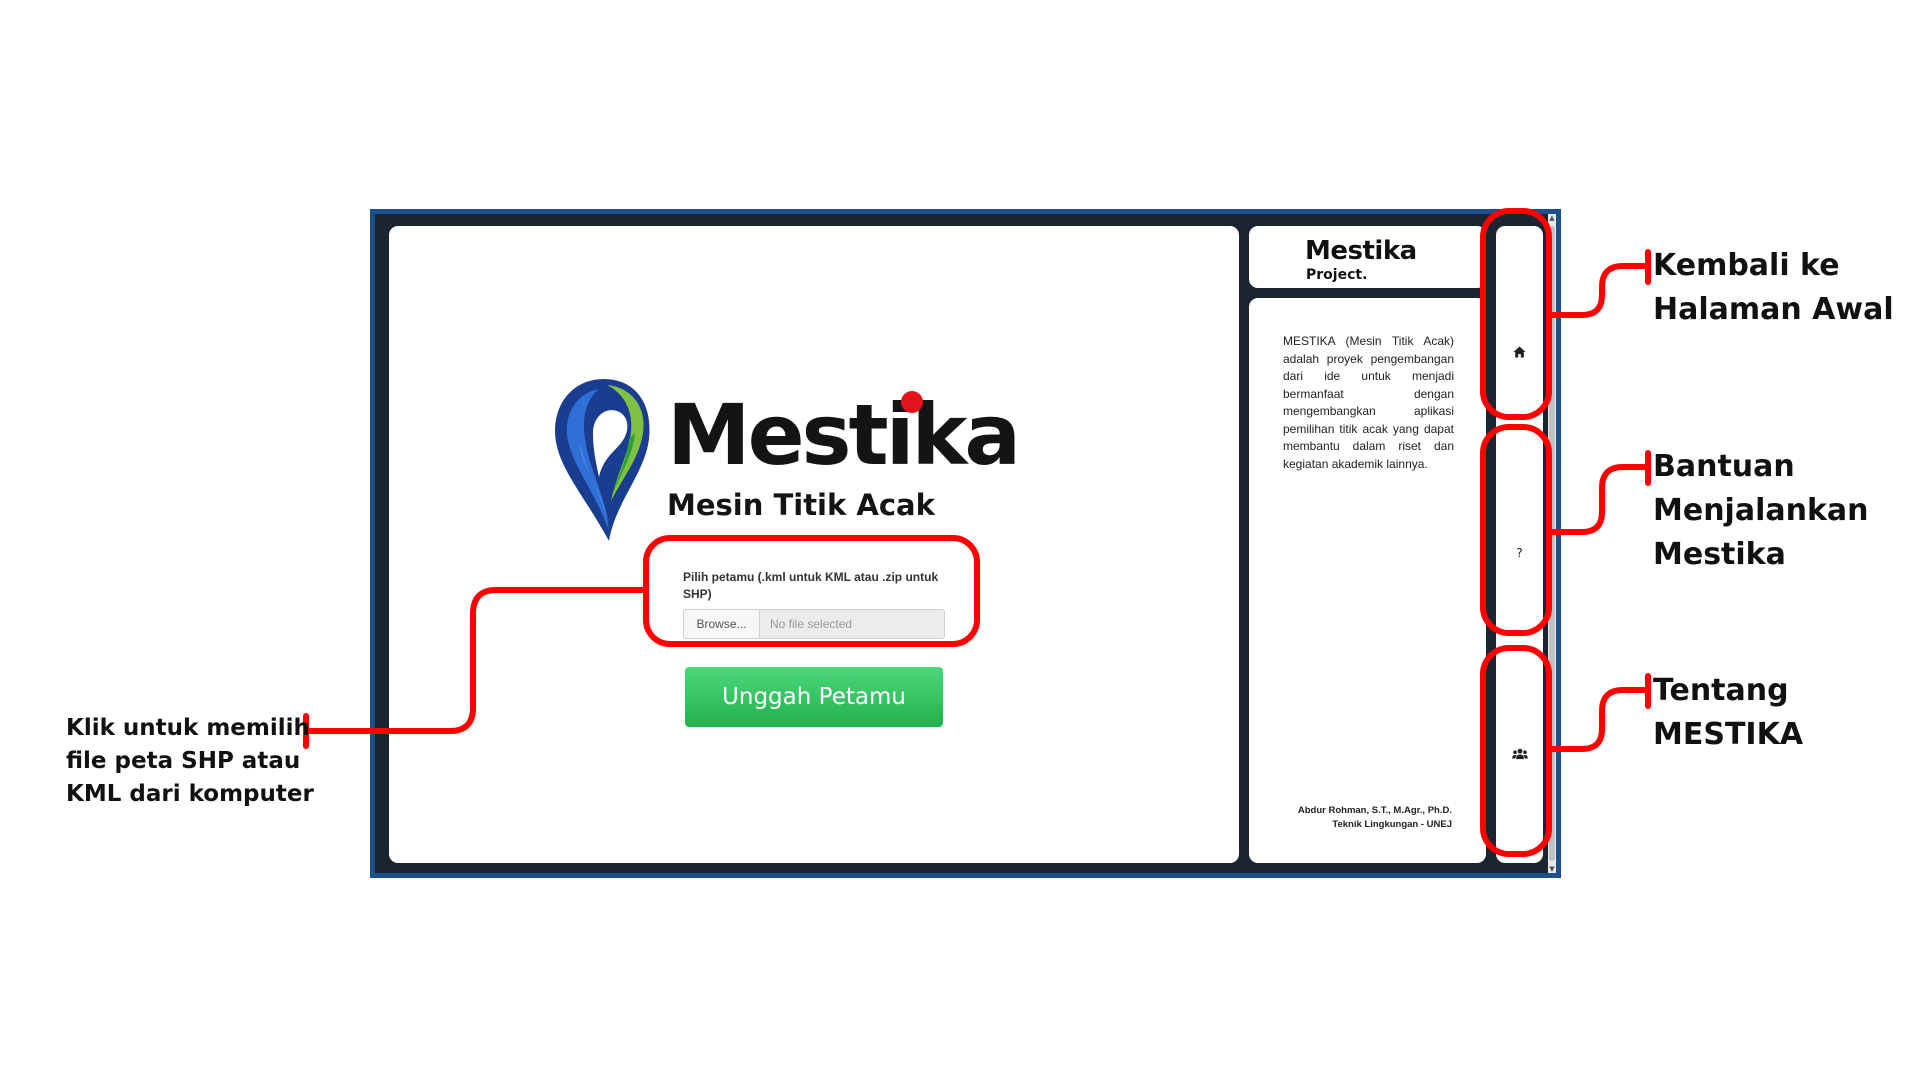 The image size is (1920, 1080). What do you see at coordinates (1719, 554) in the screenshot?
I see `callout-help-line3: Mestika` at bounding box center [1719, 554].